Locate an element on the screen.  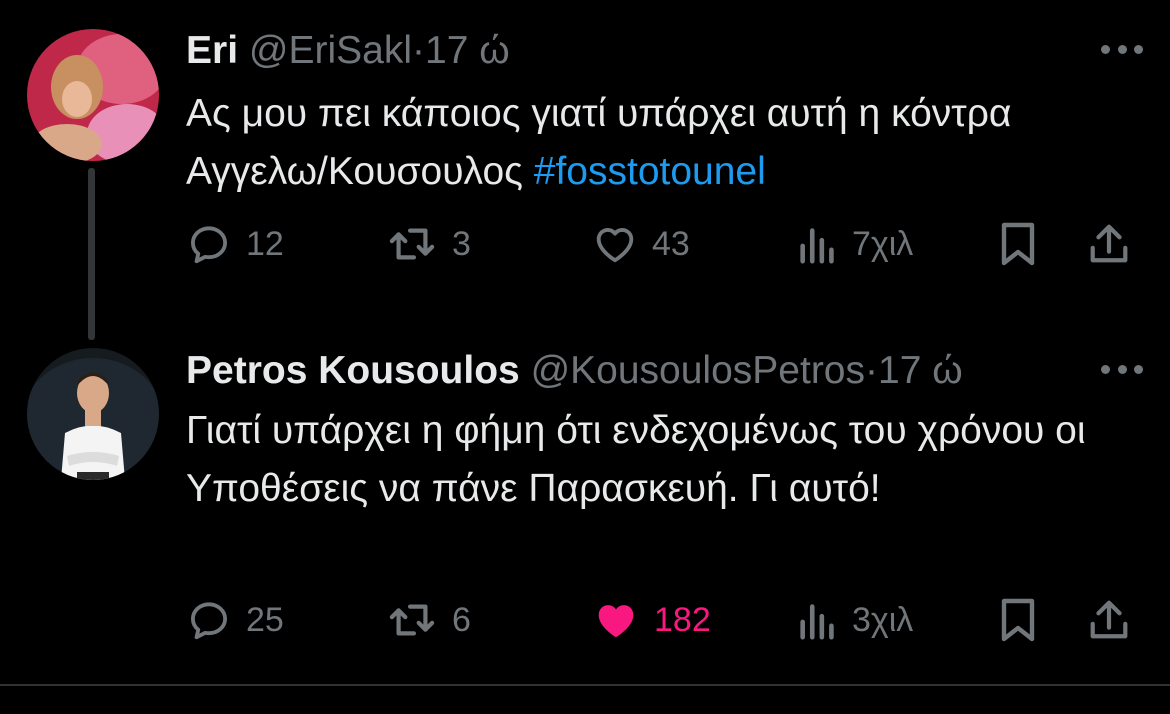
tweet-header: Eri @EriSakl·17 ώ is located at coordinates (348, 50).